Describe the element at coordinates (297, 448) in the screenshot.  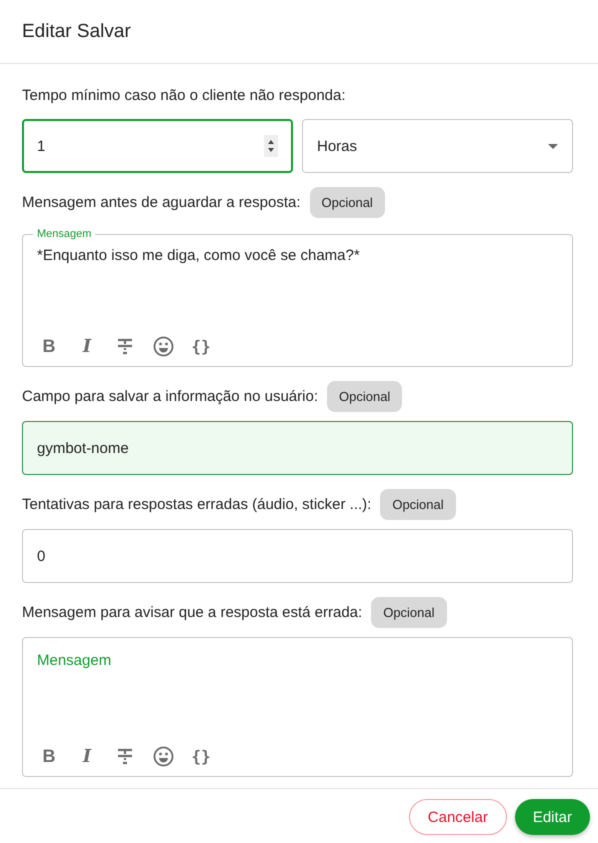
I see `text-field: gymbot-nome` at that location.